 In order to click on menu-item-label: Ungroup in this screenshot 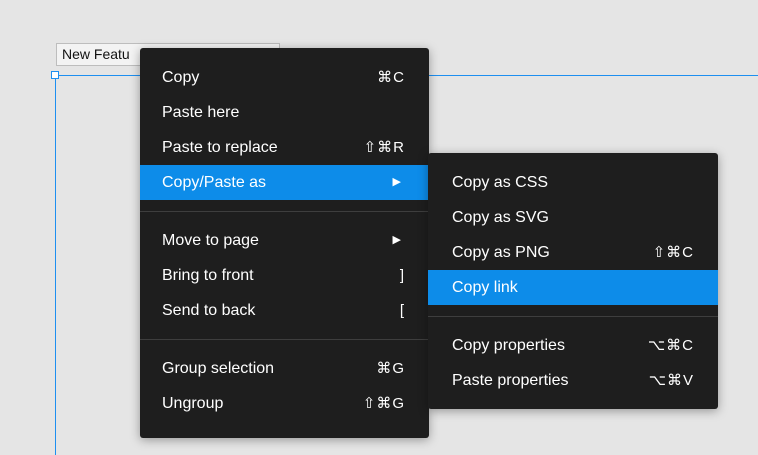, I will do `click(193, 403)`.